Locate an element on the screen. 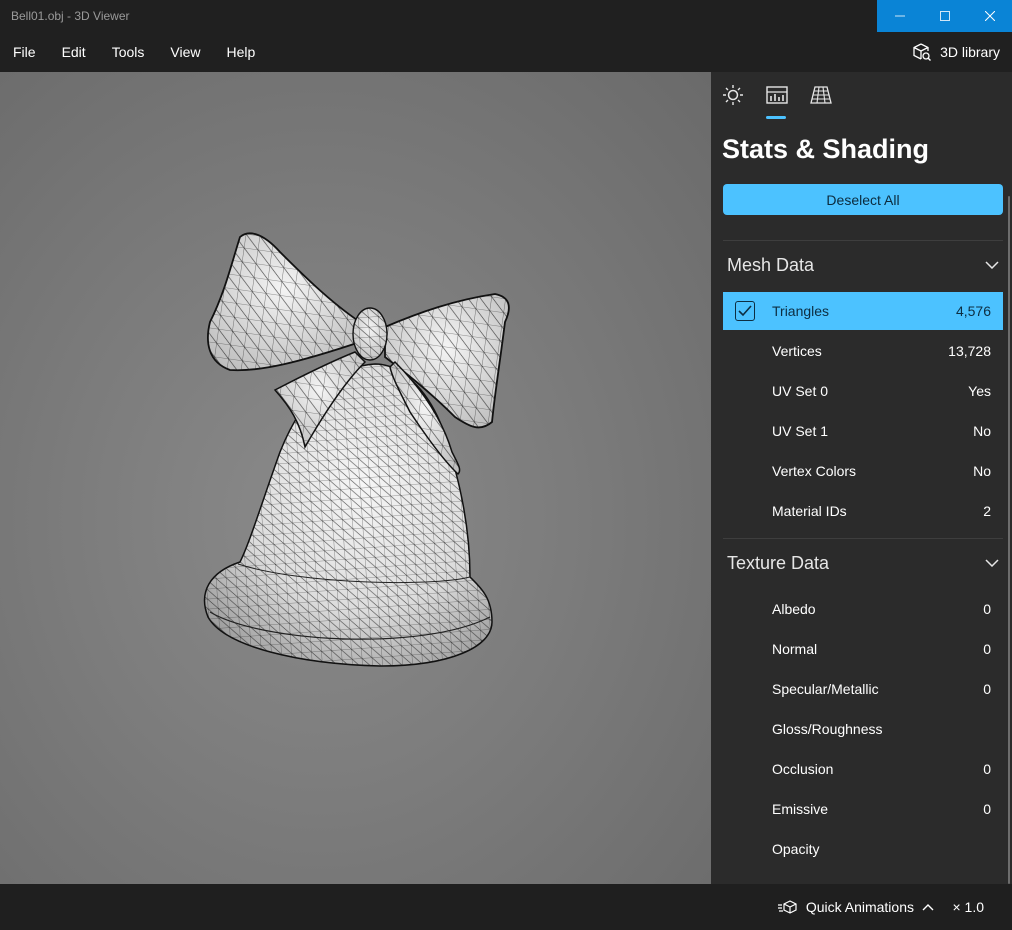  mesh-row-uv-set-1: UV Set 1 No is located at coordinates (863, 431).